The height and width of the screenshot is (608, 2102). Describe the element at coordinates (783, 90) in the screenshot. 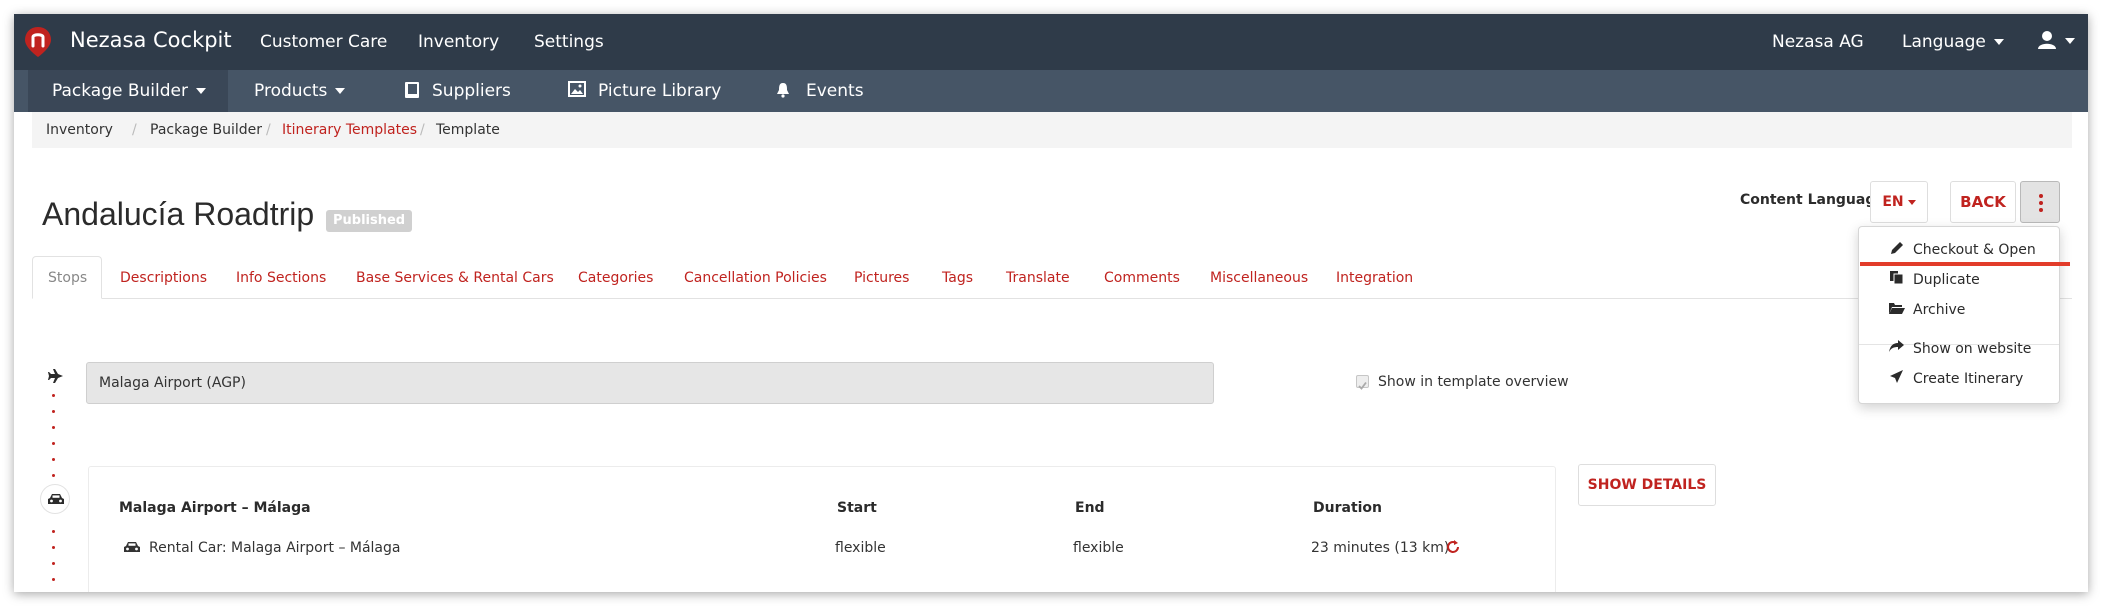

I see `bell-icon` at that location.